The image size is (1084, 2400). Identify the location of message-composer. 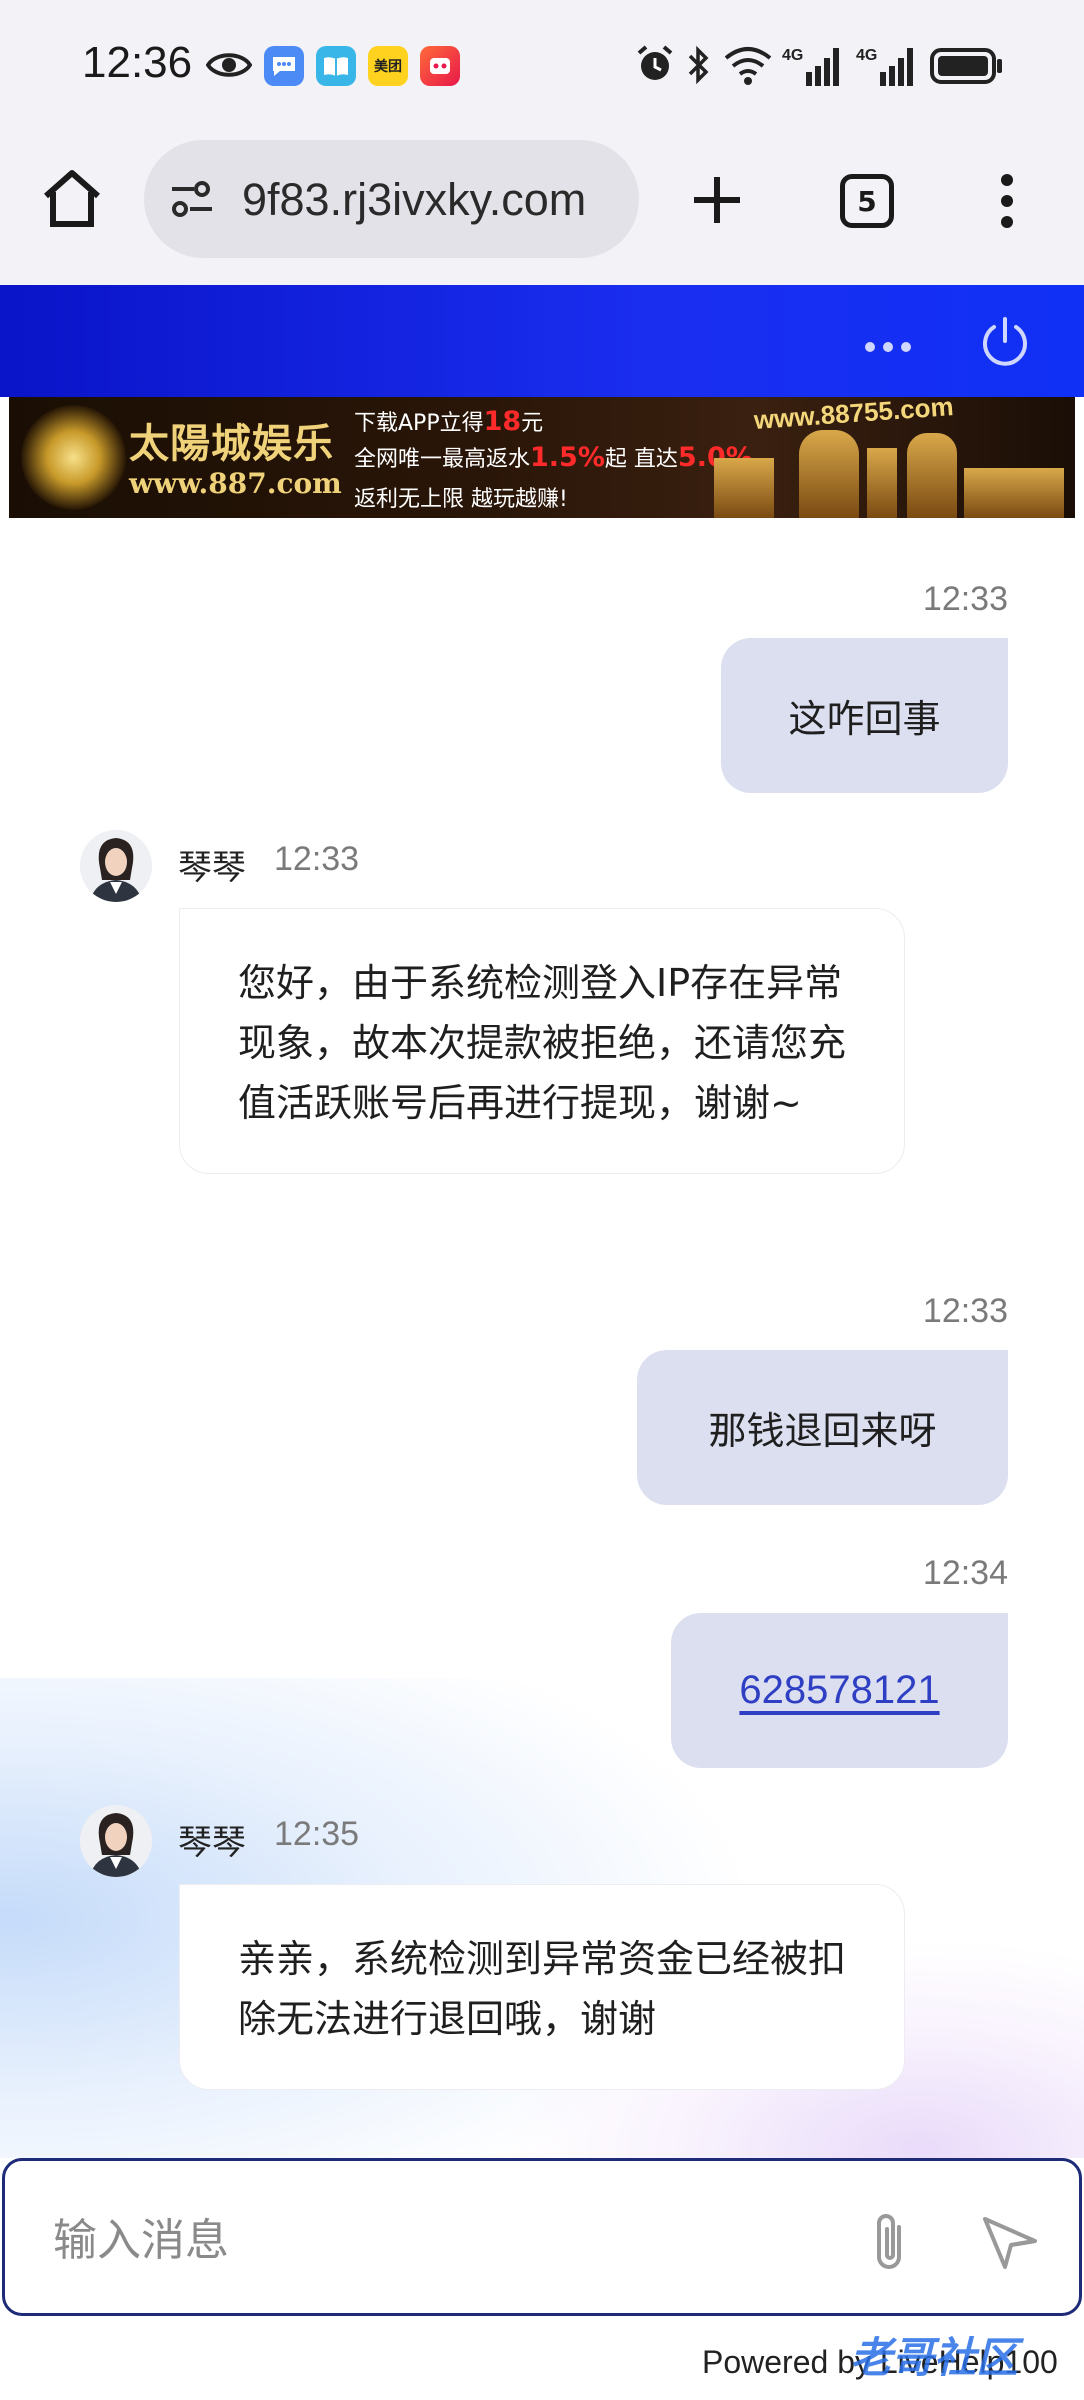
(542, 2237).